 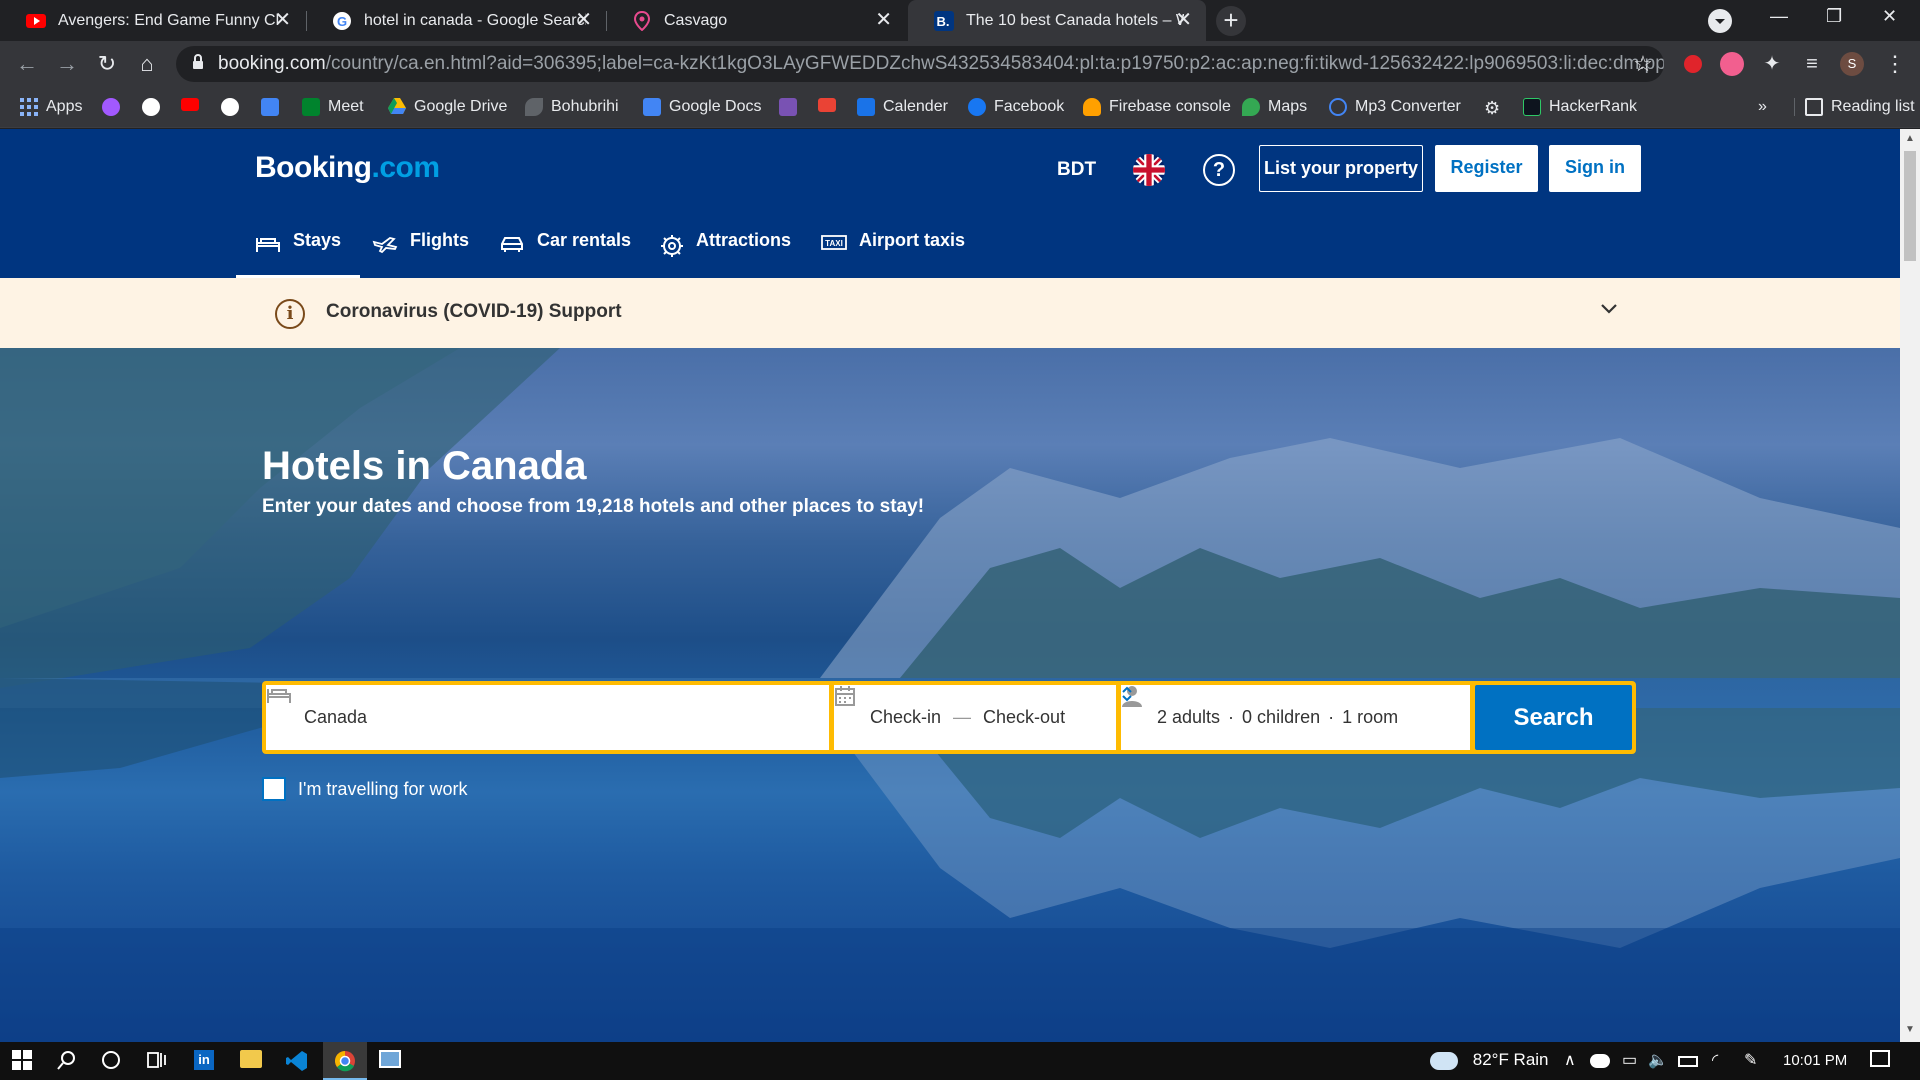 What do you see at coordinates (1852, 64) in the screenshot?
I see `profile-avatar: S` at bounding box center [1852, 64].